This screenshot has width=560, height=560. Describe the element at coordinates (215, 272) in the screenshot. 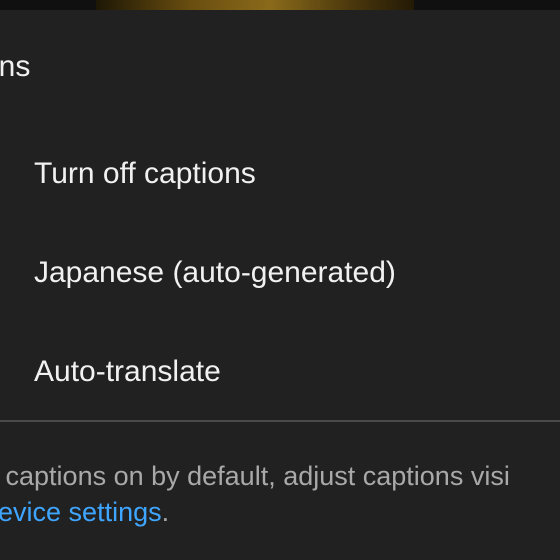

I see `menu-item-label: Japanese (auto-generated)` at that location.